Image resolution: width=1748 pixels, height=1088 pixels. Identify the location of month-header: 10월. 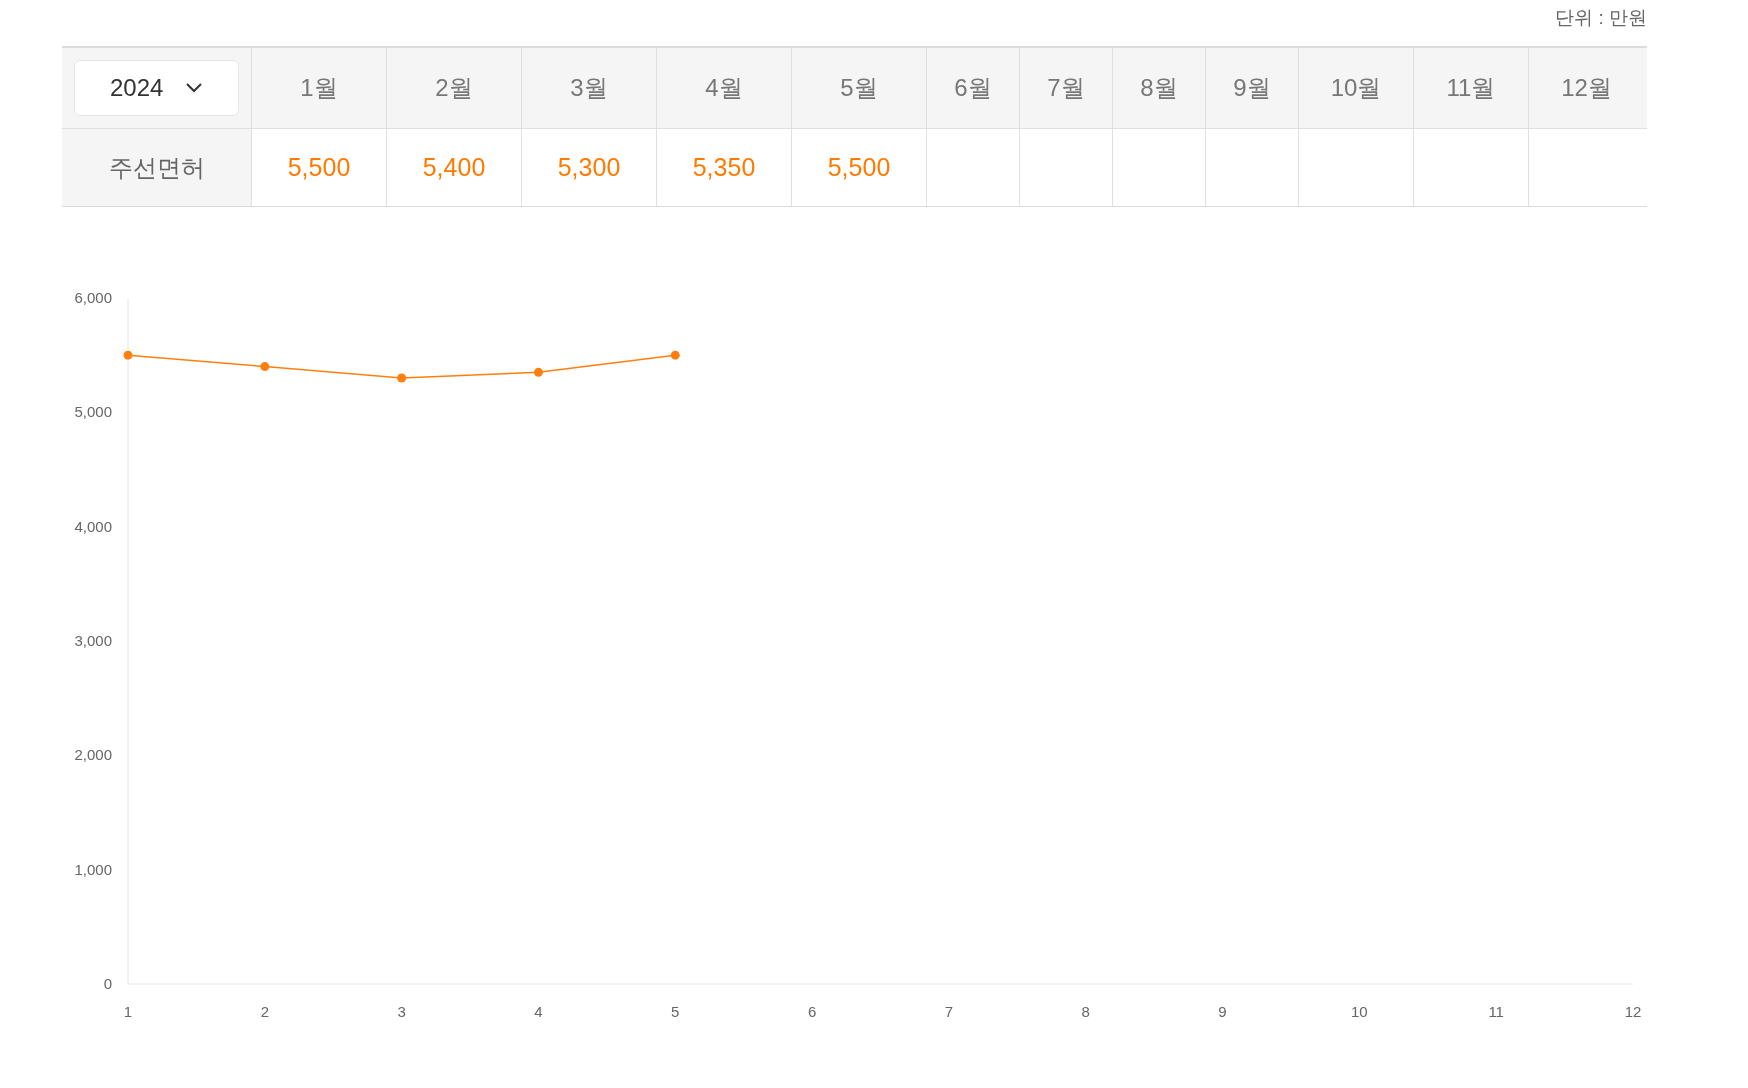
(1356, 88).